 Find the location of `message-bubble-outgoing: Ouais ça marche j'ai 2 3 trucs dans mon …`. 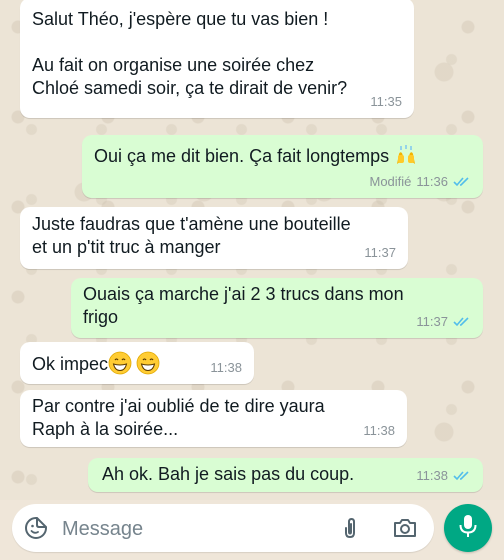

message-bubble-outgoing: Ouais ça marche j'ai 2 3 trucs dans mon … is located at coordinates (277, 308).